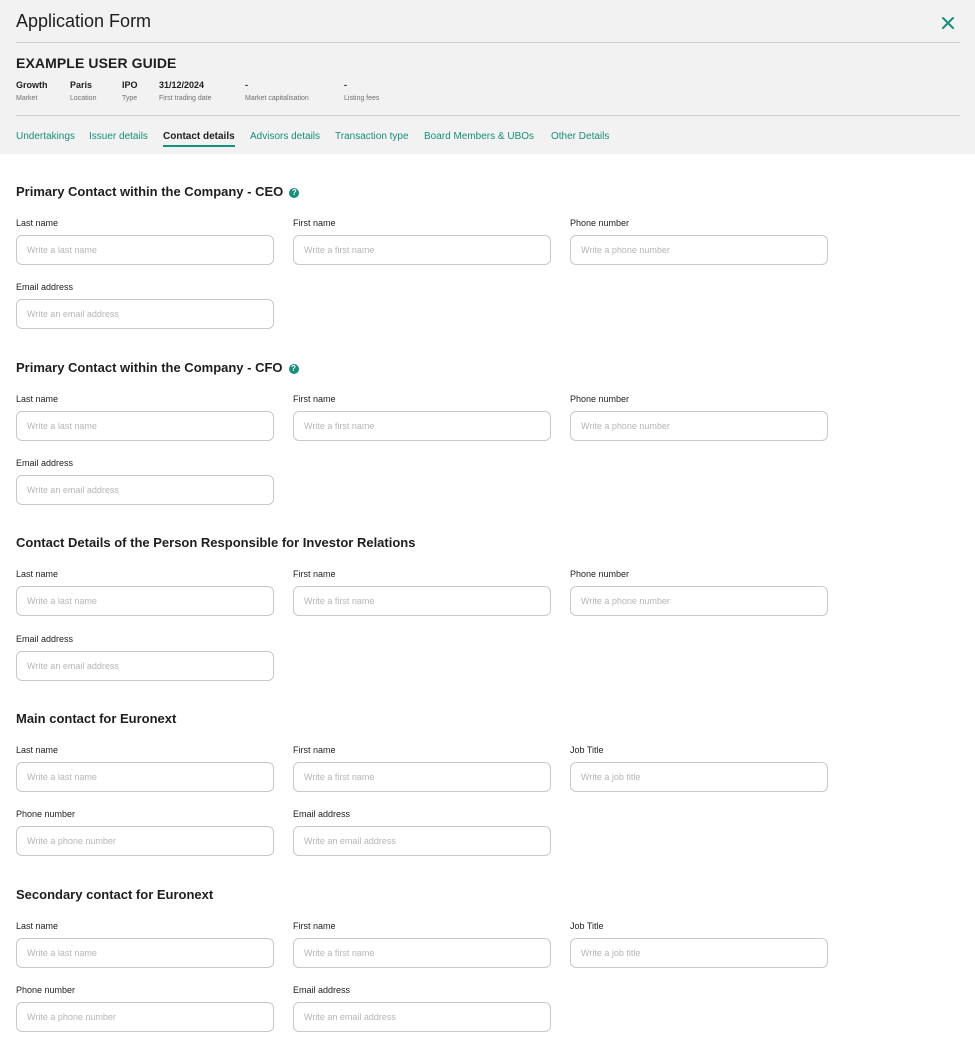  Describe the element at coordinates (145, 601) in the screenshot. I see `ir-last-name-input` at that location.